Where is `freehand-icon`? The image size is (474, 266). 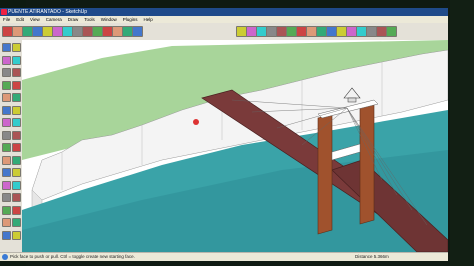 freehand-icon is located at coordinates (16, 97).